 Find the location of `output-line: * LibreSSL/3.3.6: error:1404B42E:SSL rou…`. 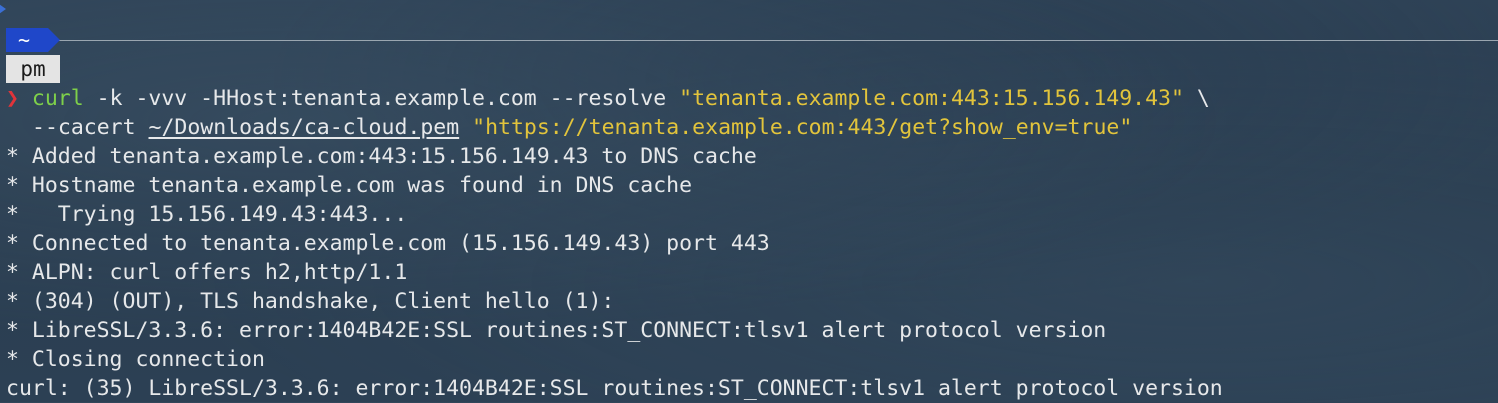

output-line: * LibreSSL/3.3.6: error:1404B42E:SSL rou… is located at coordinates (556, 330).